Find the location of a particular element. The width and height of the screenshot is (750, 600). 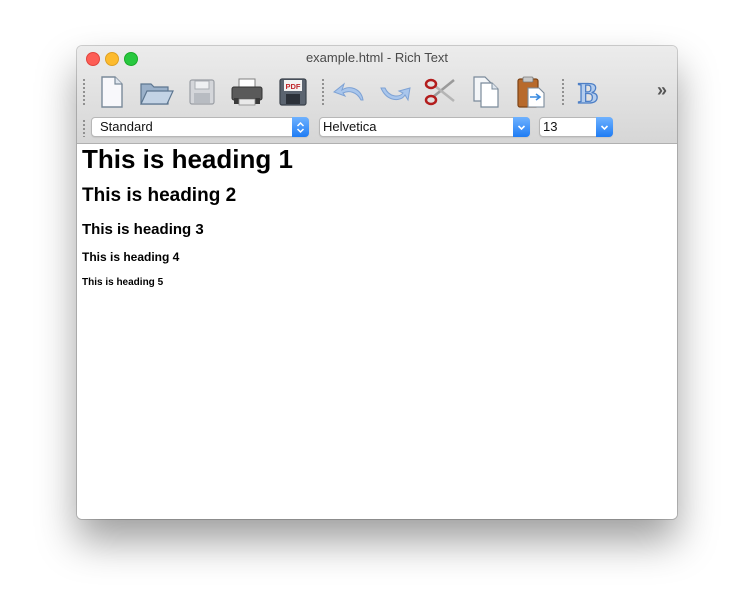

heading-3: This is heading 3 is located at coordinates (143, 229).